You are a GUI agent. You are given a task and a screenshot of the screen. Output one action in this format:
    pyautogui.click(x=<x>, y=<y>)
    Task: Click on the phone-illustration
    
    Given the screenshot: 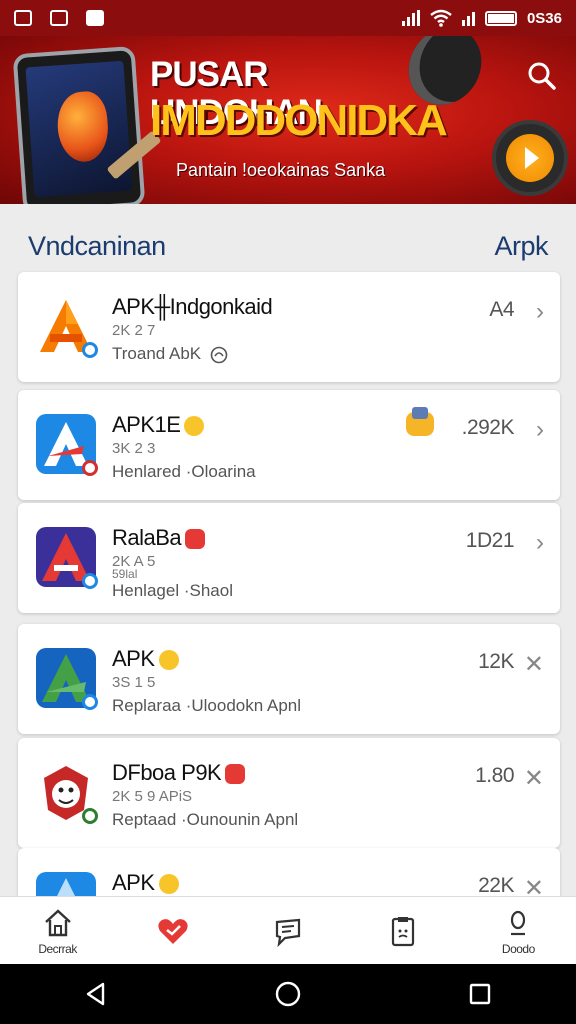 What is the action you would take?
    pyautogui.click(x=79, y=124)
    